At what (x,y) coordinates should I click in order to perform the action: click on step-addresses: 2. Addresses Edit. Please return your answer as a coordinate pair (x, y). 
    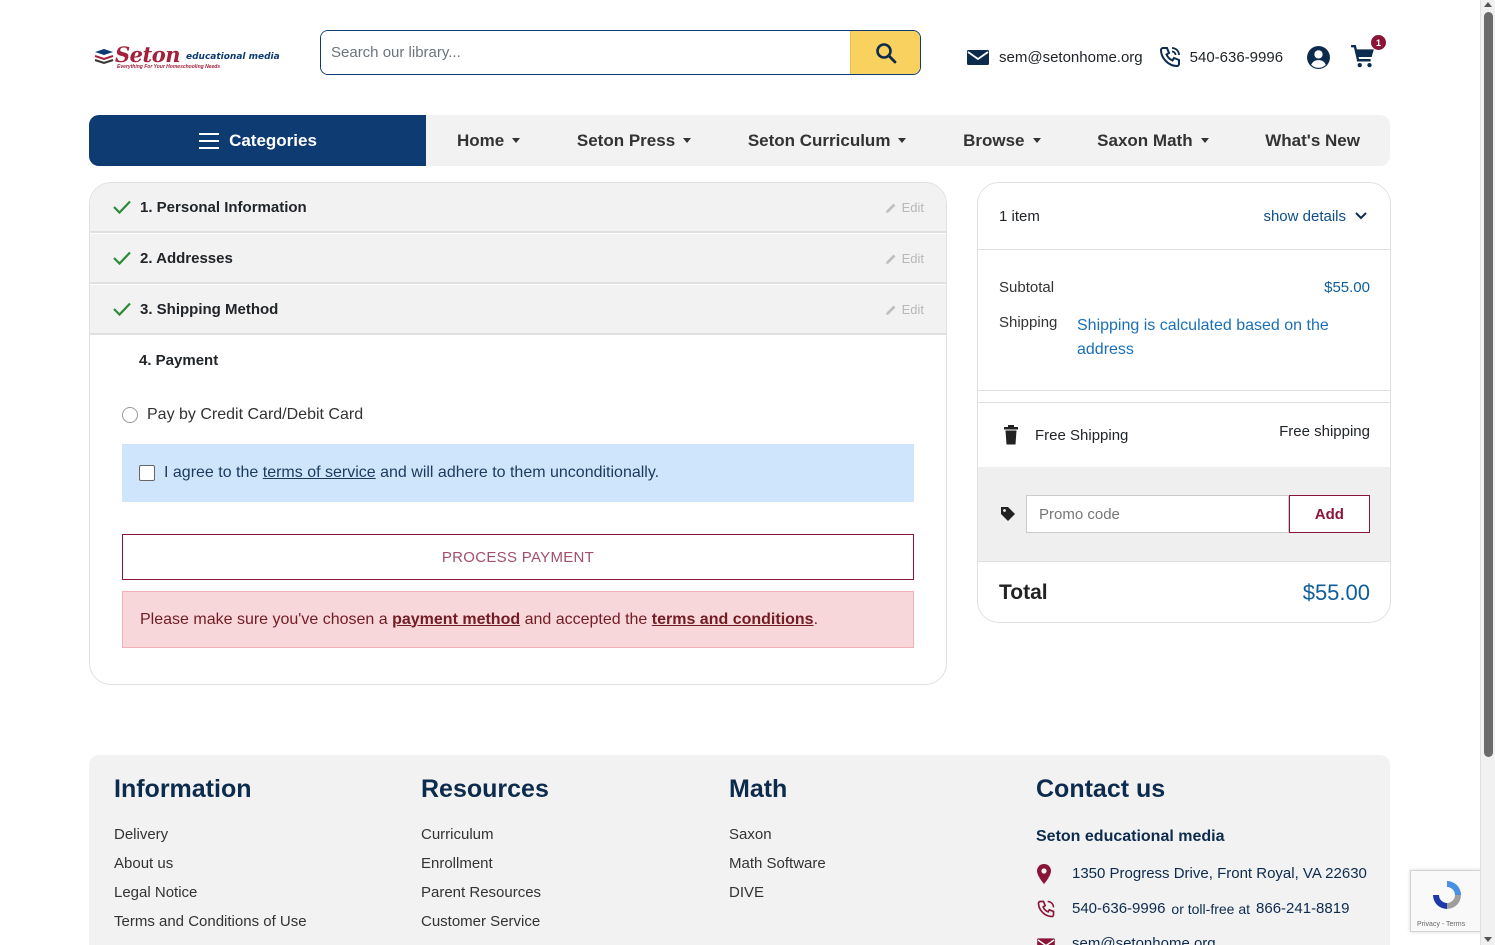
    Looking at the image, I should click on (518, 259).